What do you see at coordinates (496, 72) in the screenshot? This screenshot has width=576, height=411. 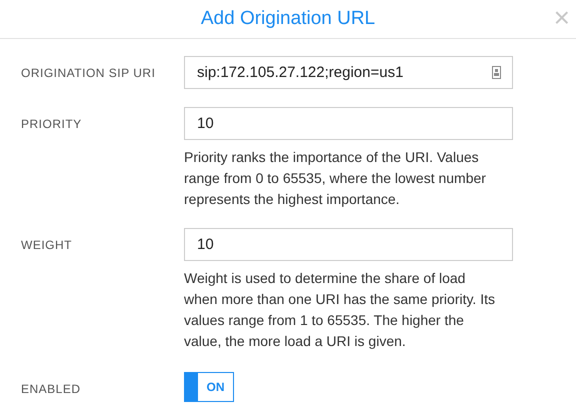 I see `contact-card-icon` at bounding box center [496, 72].